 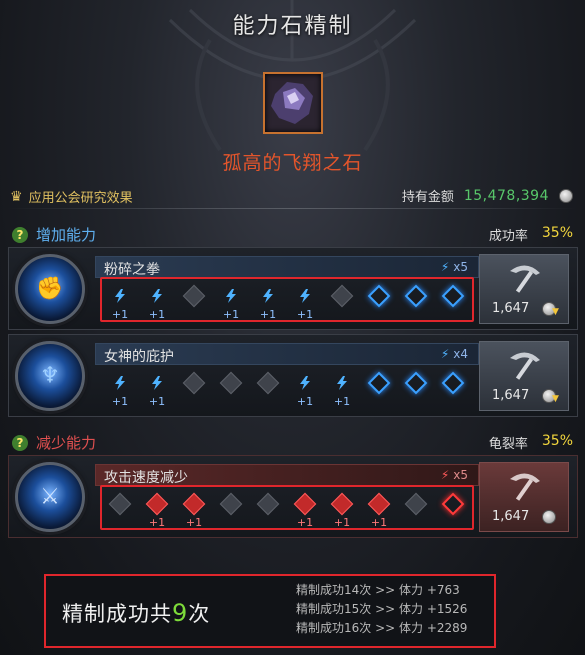 What do you see at coordinates (557, 233) in the screenshot?
I see `success-rate-value: 35%` at bounding box center [557, 233].